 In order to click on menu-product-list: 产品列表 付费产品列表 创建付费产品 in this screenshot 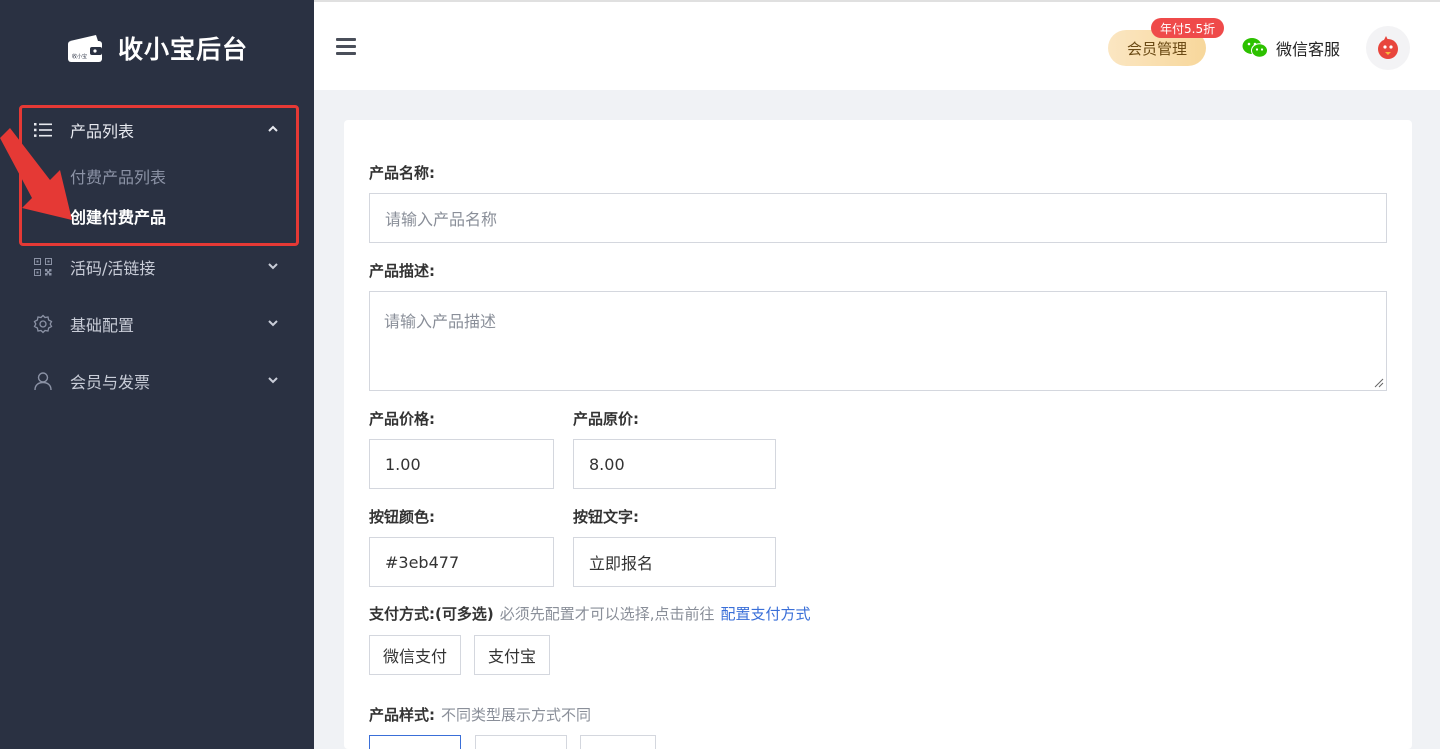, I will do `click(157, 170)`.